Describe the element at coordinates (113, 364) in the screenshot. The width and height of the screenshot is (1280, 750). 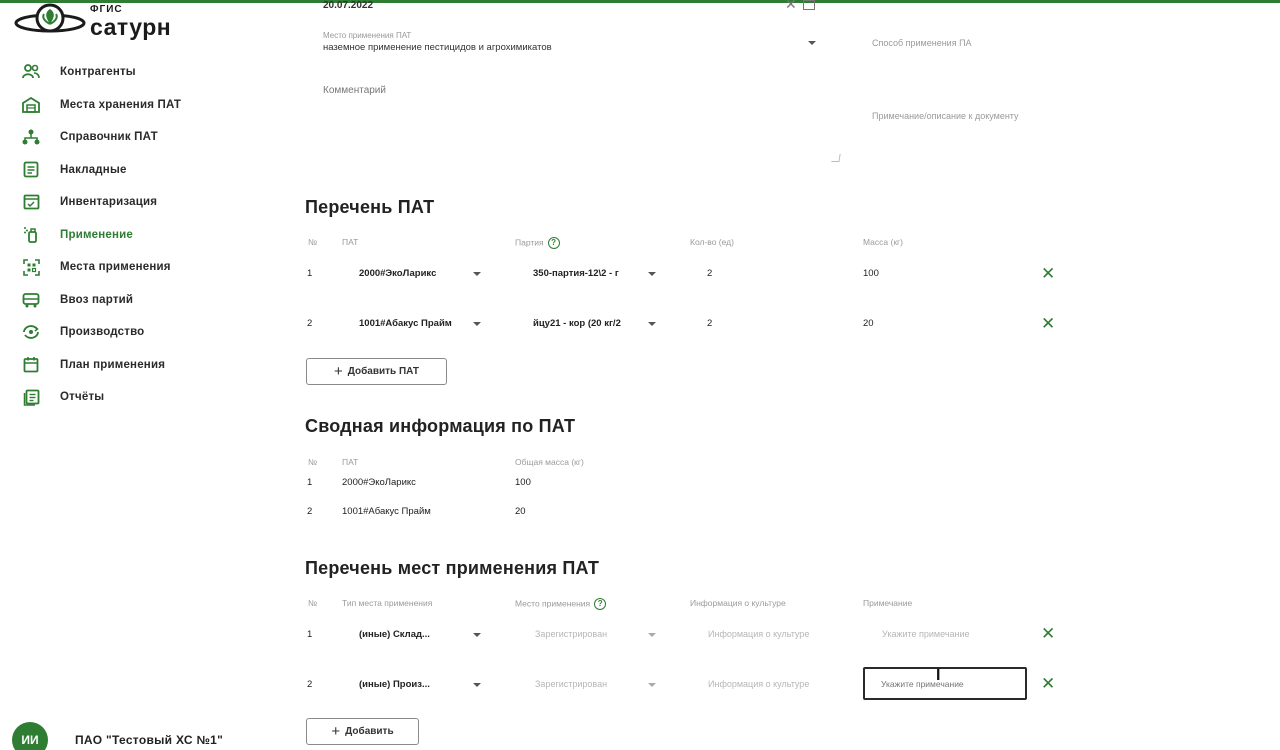
I see `sidebar-item-label: План применения` at that location.